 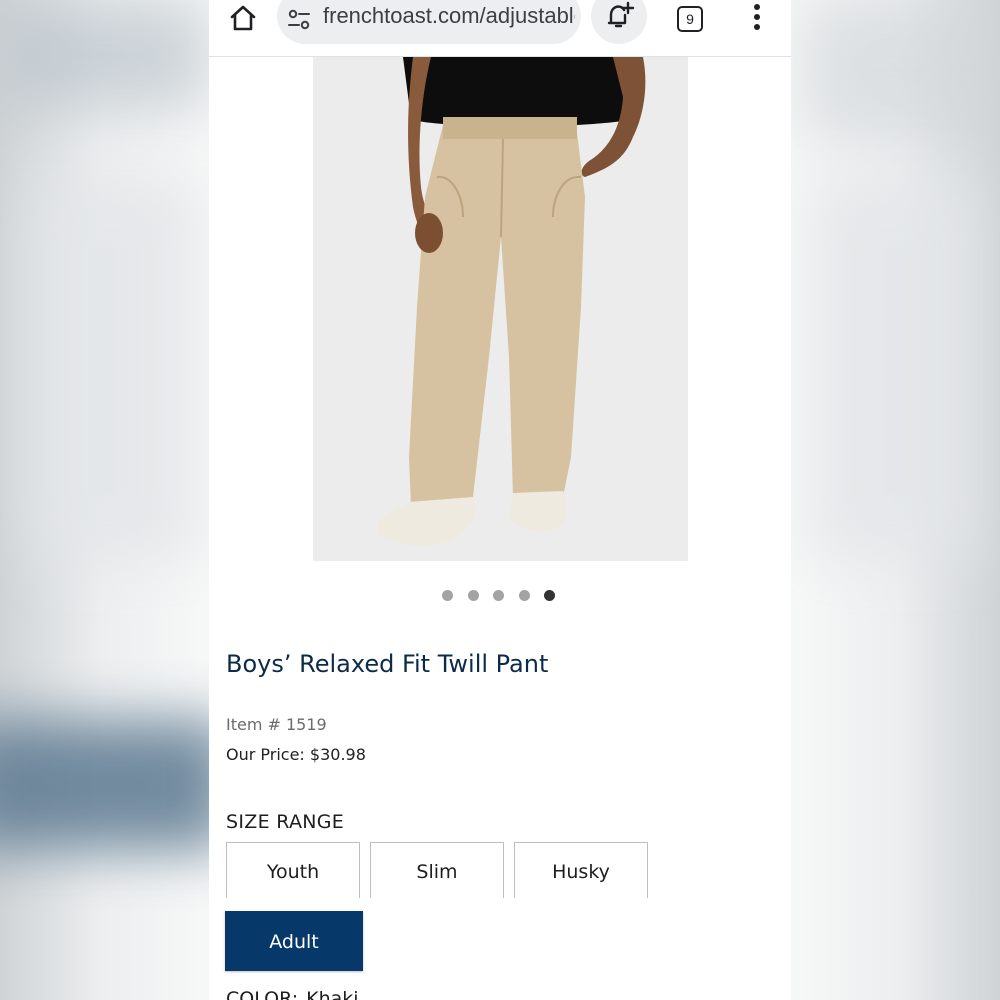 I want to click on home-button, so click(x=243, y=18).